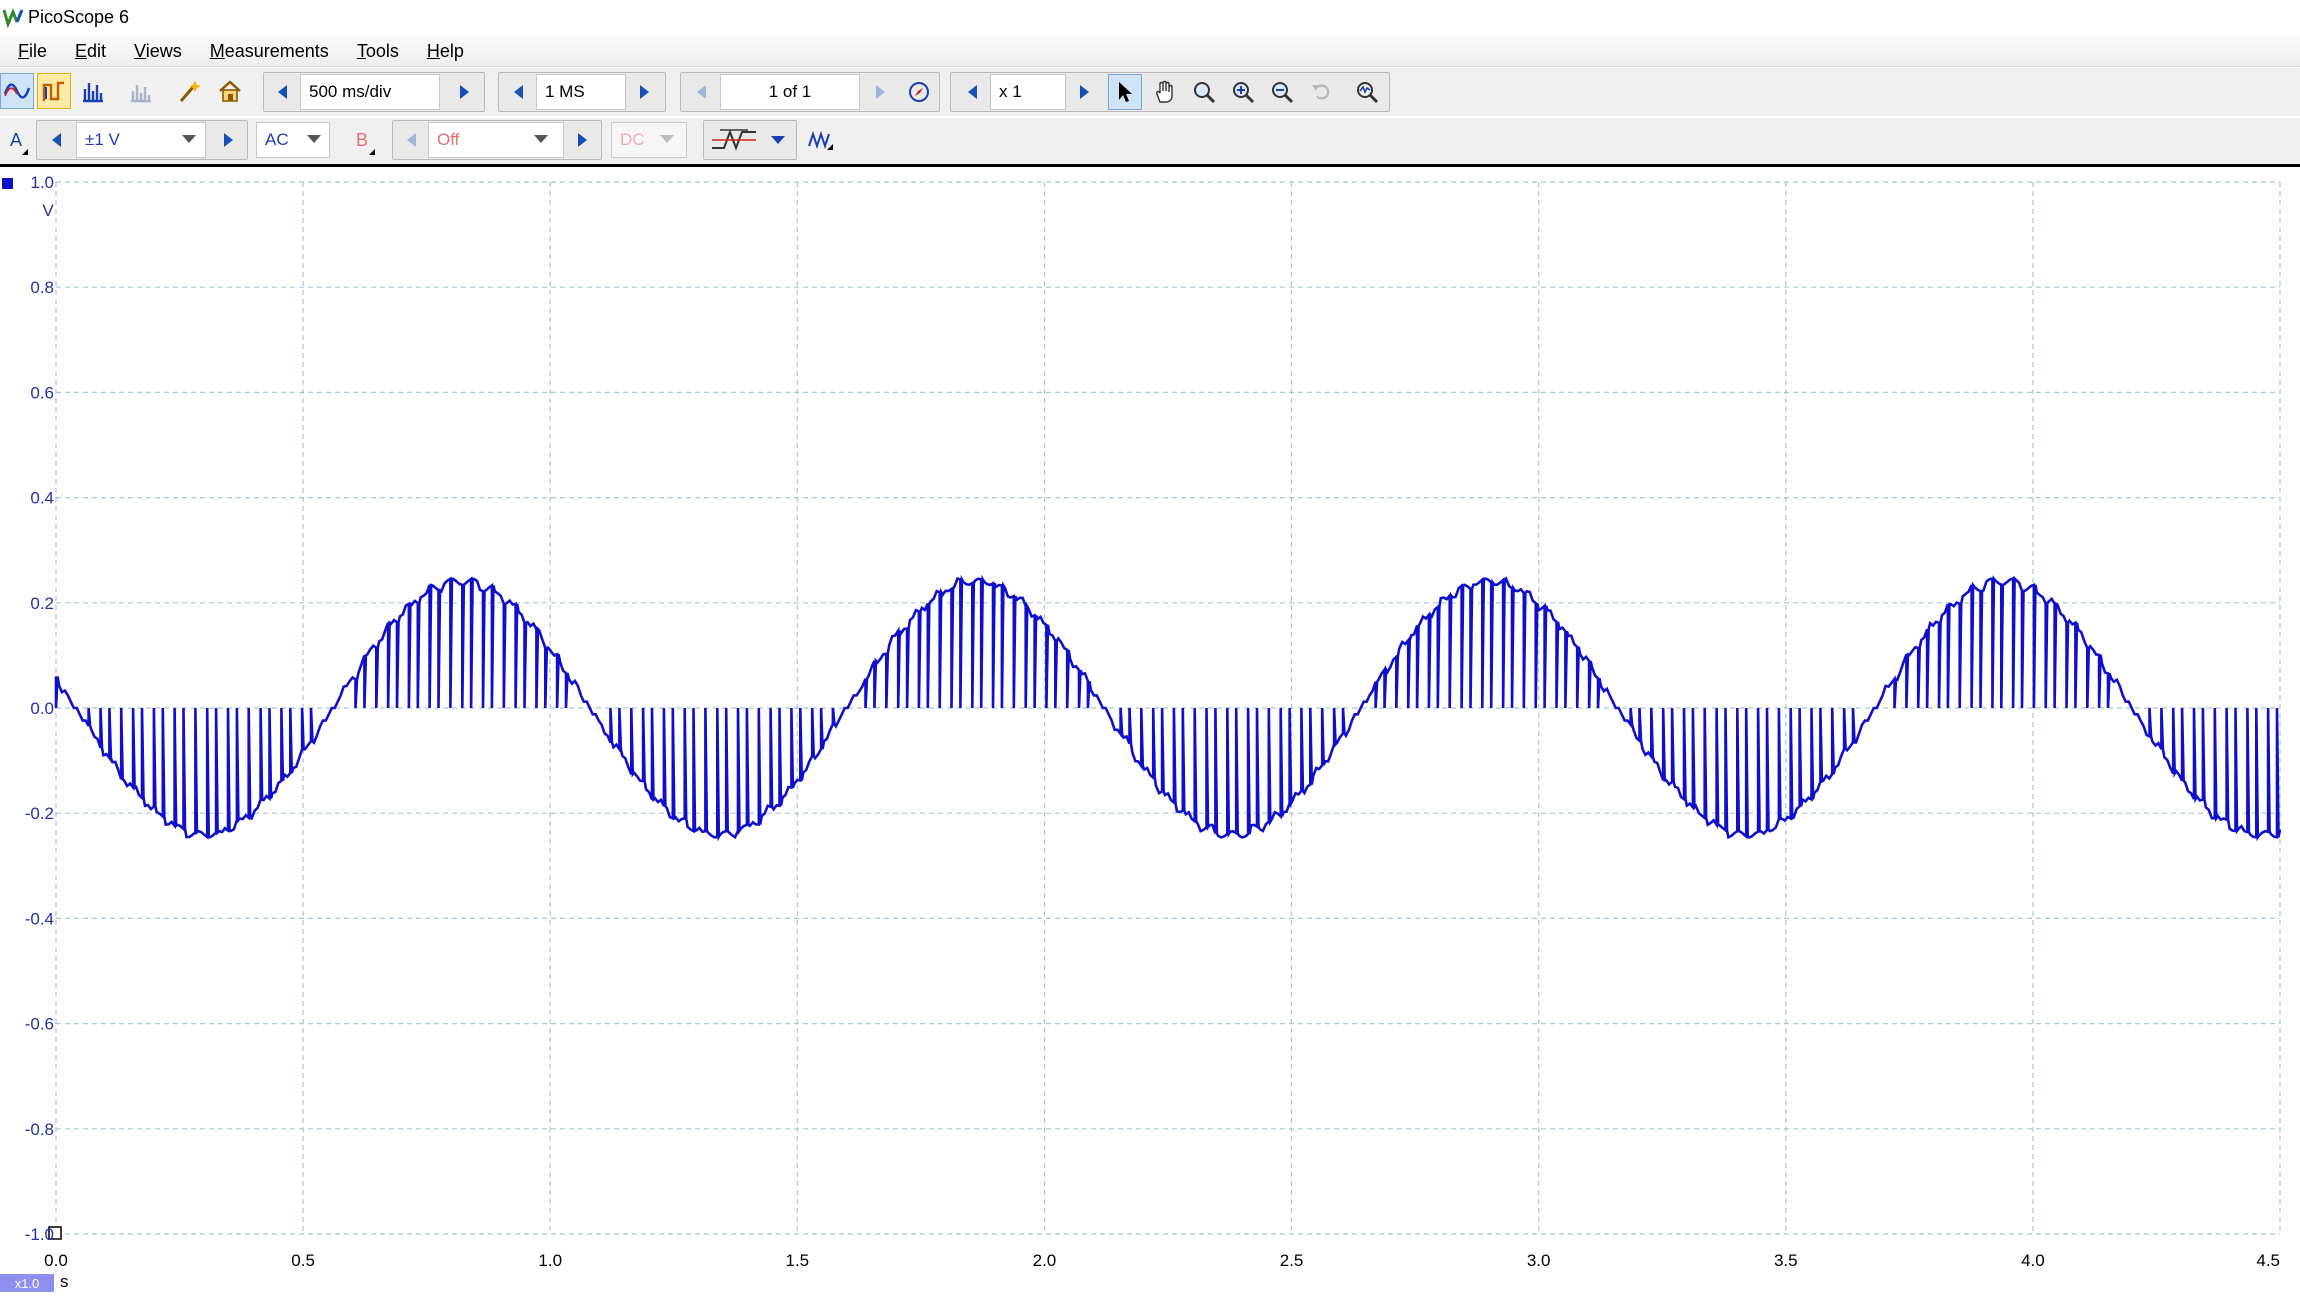 The image size is (2300, 1298). I want to click on auto-setup-button, so click(190, 91).